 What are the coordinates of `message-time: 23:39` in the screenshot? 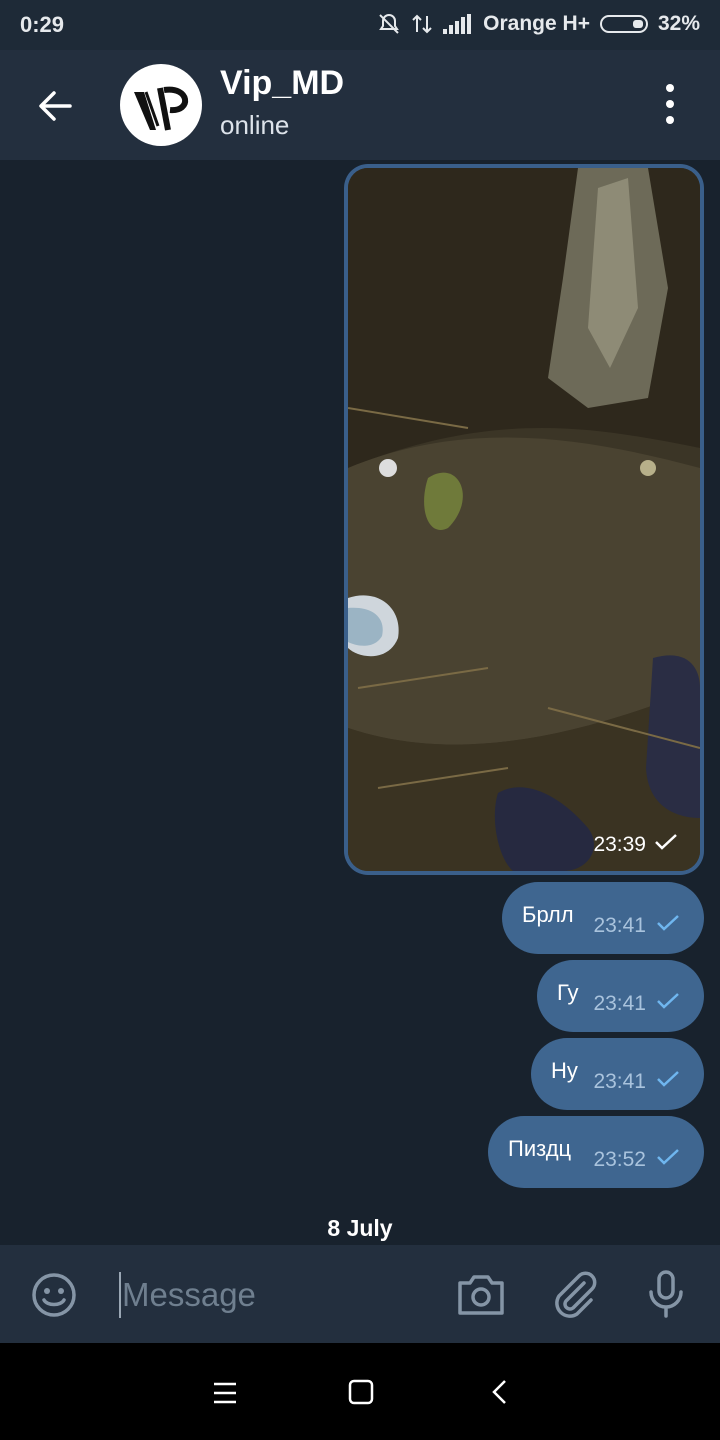 It's located at (619, 844).